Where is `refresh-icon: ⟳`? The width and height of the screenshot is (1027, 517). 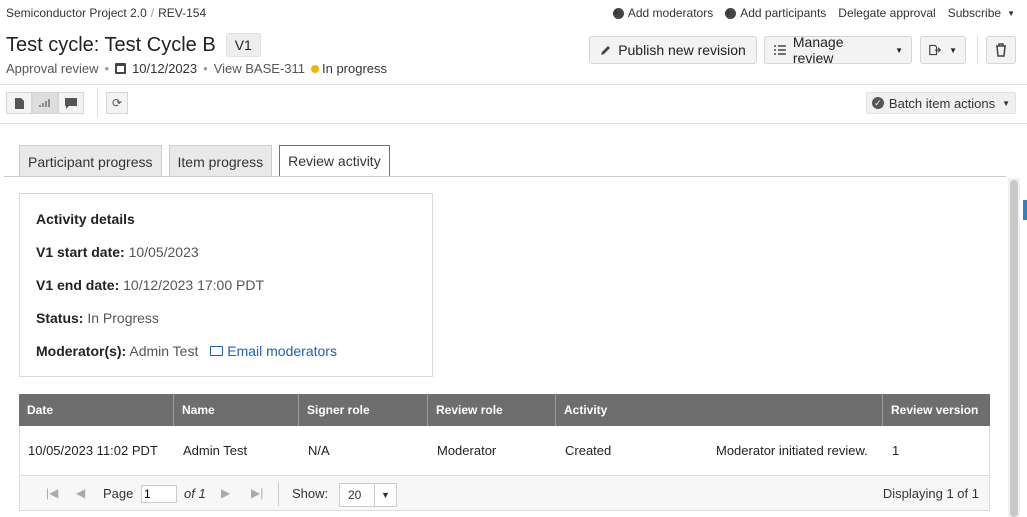 refresh-icon: ⟳ is located at coordinates (117, 103).